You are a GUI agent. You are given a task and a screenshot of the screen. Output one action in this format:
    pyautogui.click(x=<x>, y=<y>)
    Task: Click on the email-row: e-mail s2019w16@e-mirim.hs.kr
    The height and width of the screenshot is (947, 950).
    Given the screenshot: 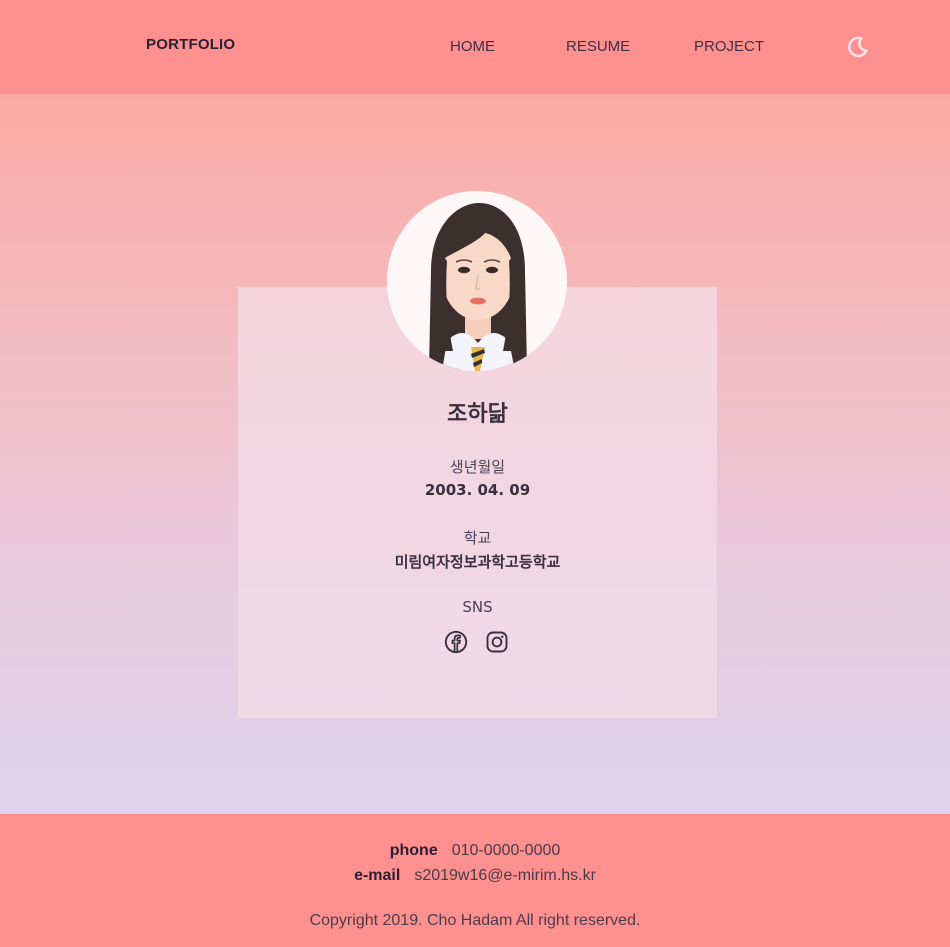 What is the action you would take?
    pyautogui.click(x=475, y=876)
    